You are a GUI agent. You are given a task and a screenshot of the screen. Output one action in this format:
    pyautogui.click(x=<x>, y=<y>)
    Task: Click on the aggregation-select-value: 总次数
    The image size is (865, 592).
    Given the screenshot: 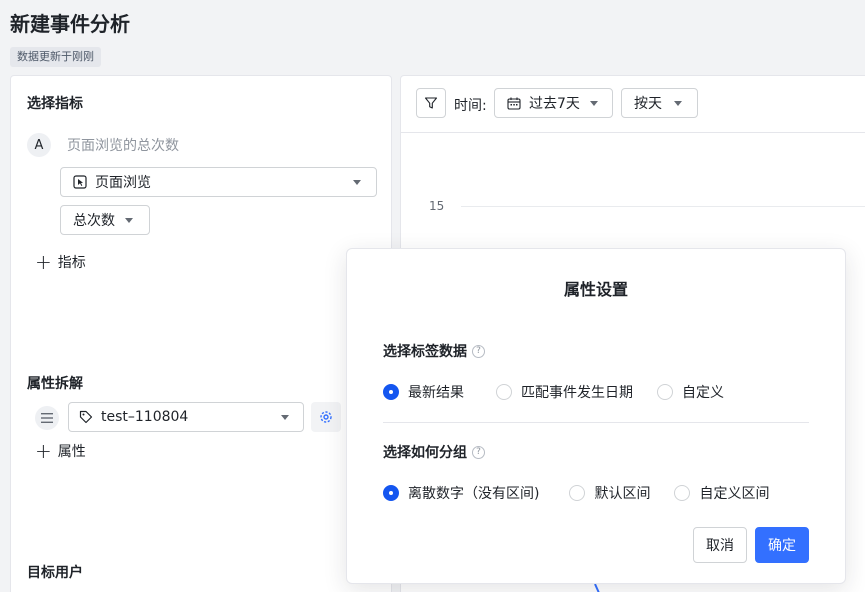 What is the action you would take?
    pyautogui.click(x=94, y=221)
    